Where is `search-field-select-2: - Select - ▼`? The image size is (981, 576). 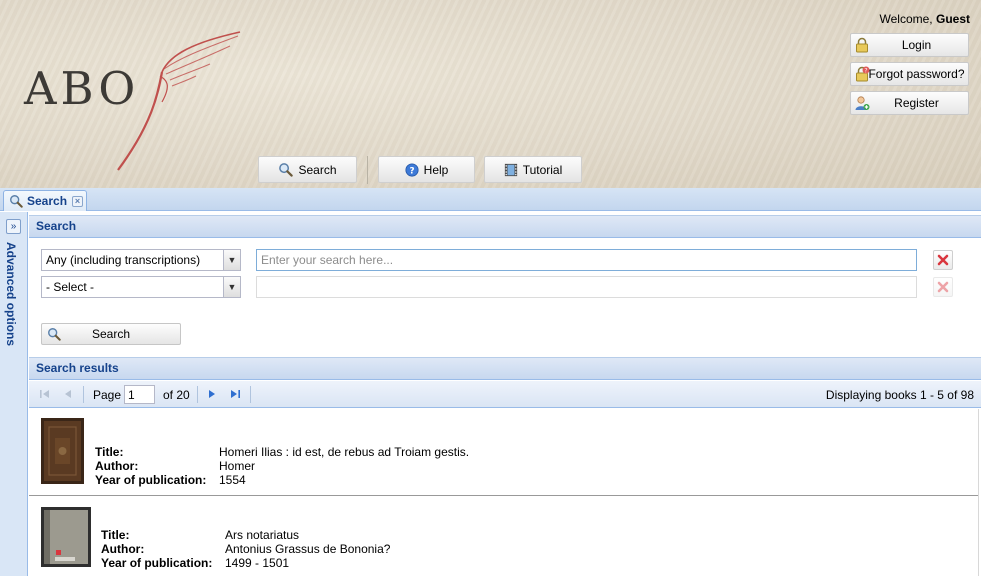
search-field-select-2: - Select - ▼ is located at coordinates (141, 287).